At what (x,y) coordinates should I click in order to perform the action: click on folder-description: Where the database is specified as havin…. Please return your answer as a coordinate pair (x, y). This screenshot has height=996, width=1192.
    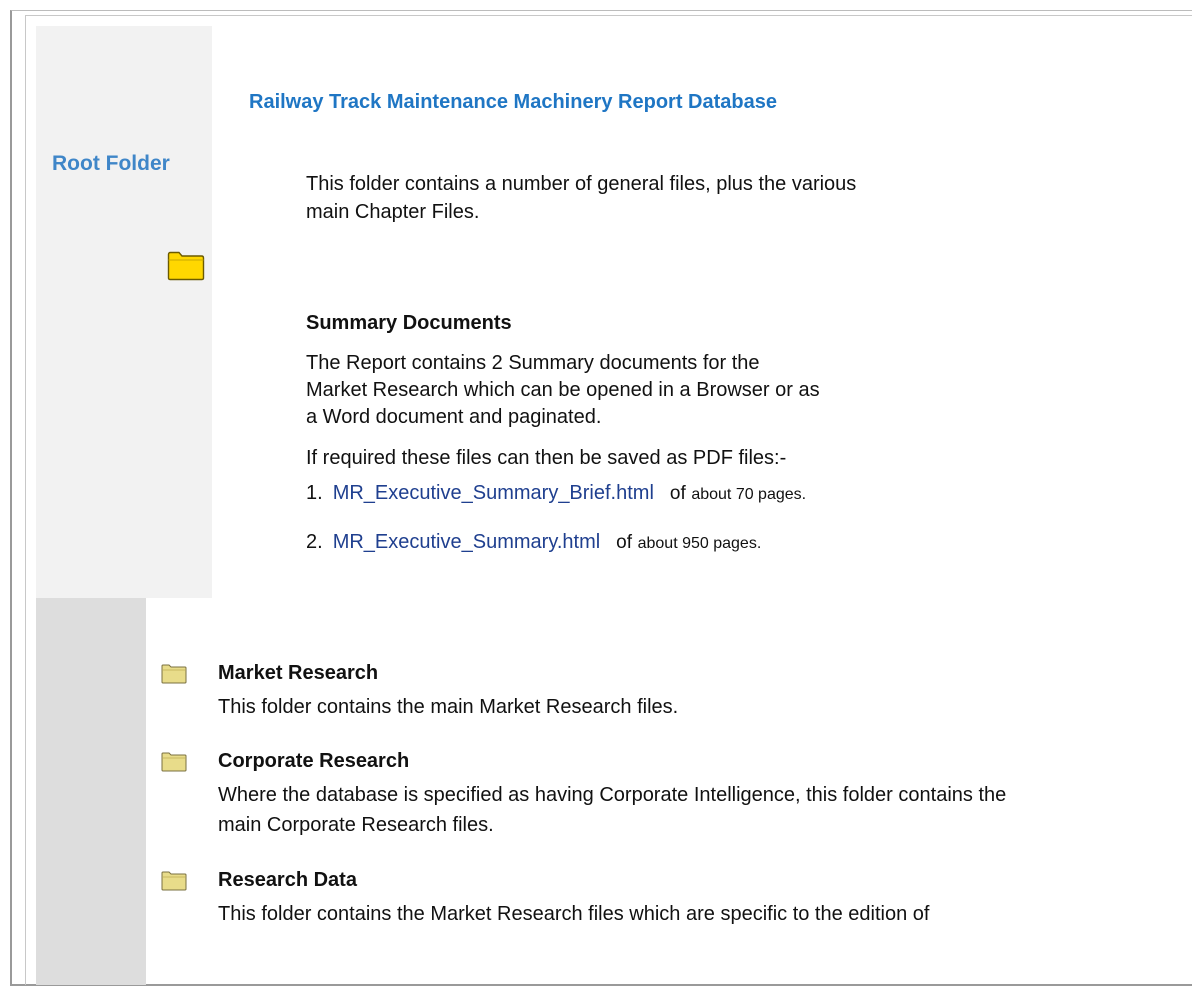
    Looking at the image, I should click on (612, 810).